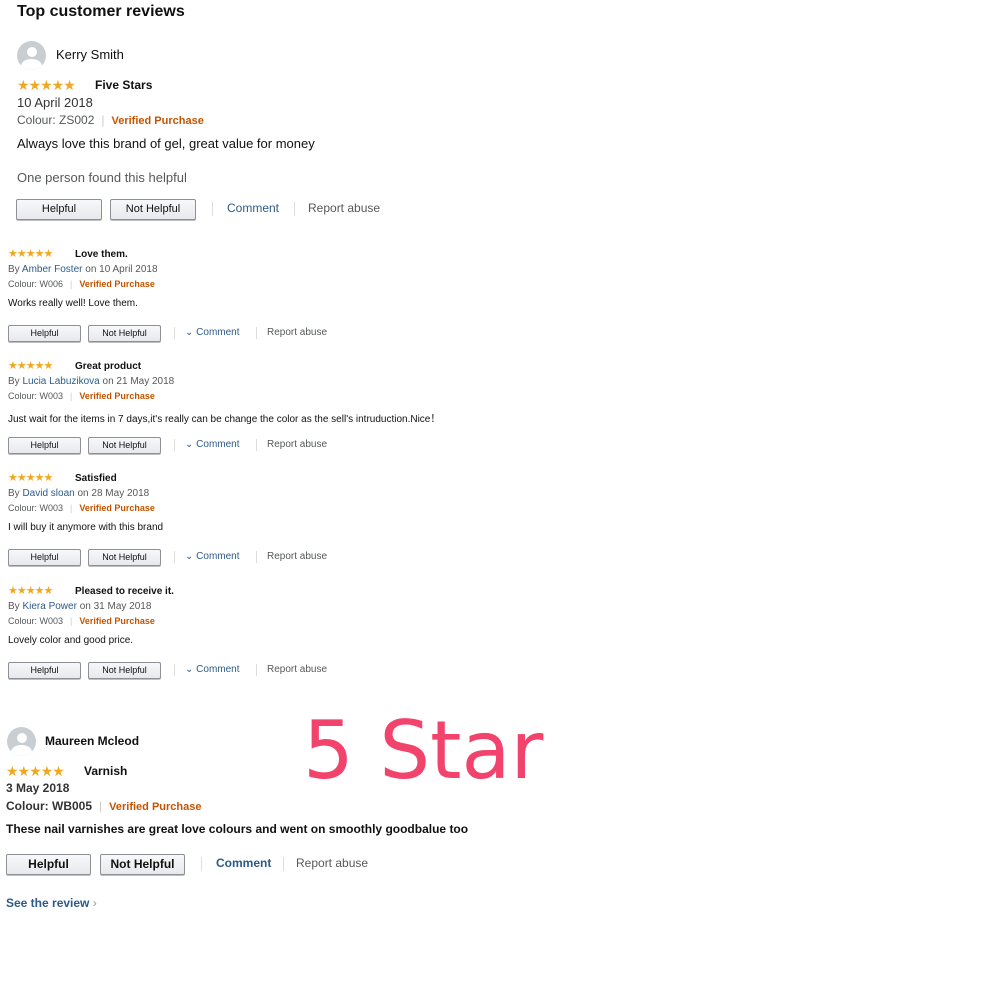 This screenshot has width=1000, height=1000. Describe the element at coordinates (423, 750) in the screenshot. I see `five-star-label: 5 Star` at that location.